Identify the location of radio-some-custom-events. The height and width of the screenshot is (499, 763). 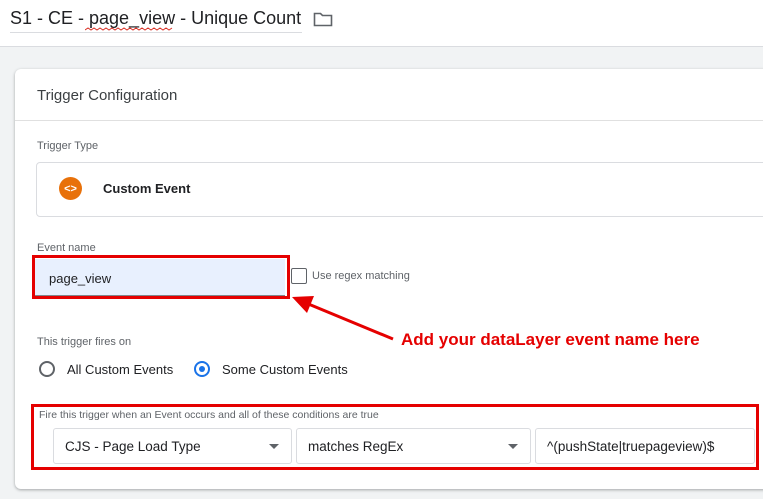
(202, 369).